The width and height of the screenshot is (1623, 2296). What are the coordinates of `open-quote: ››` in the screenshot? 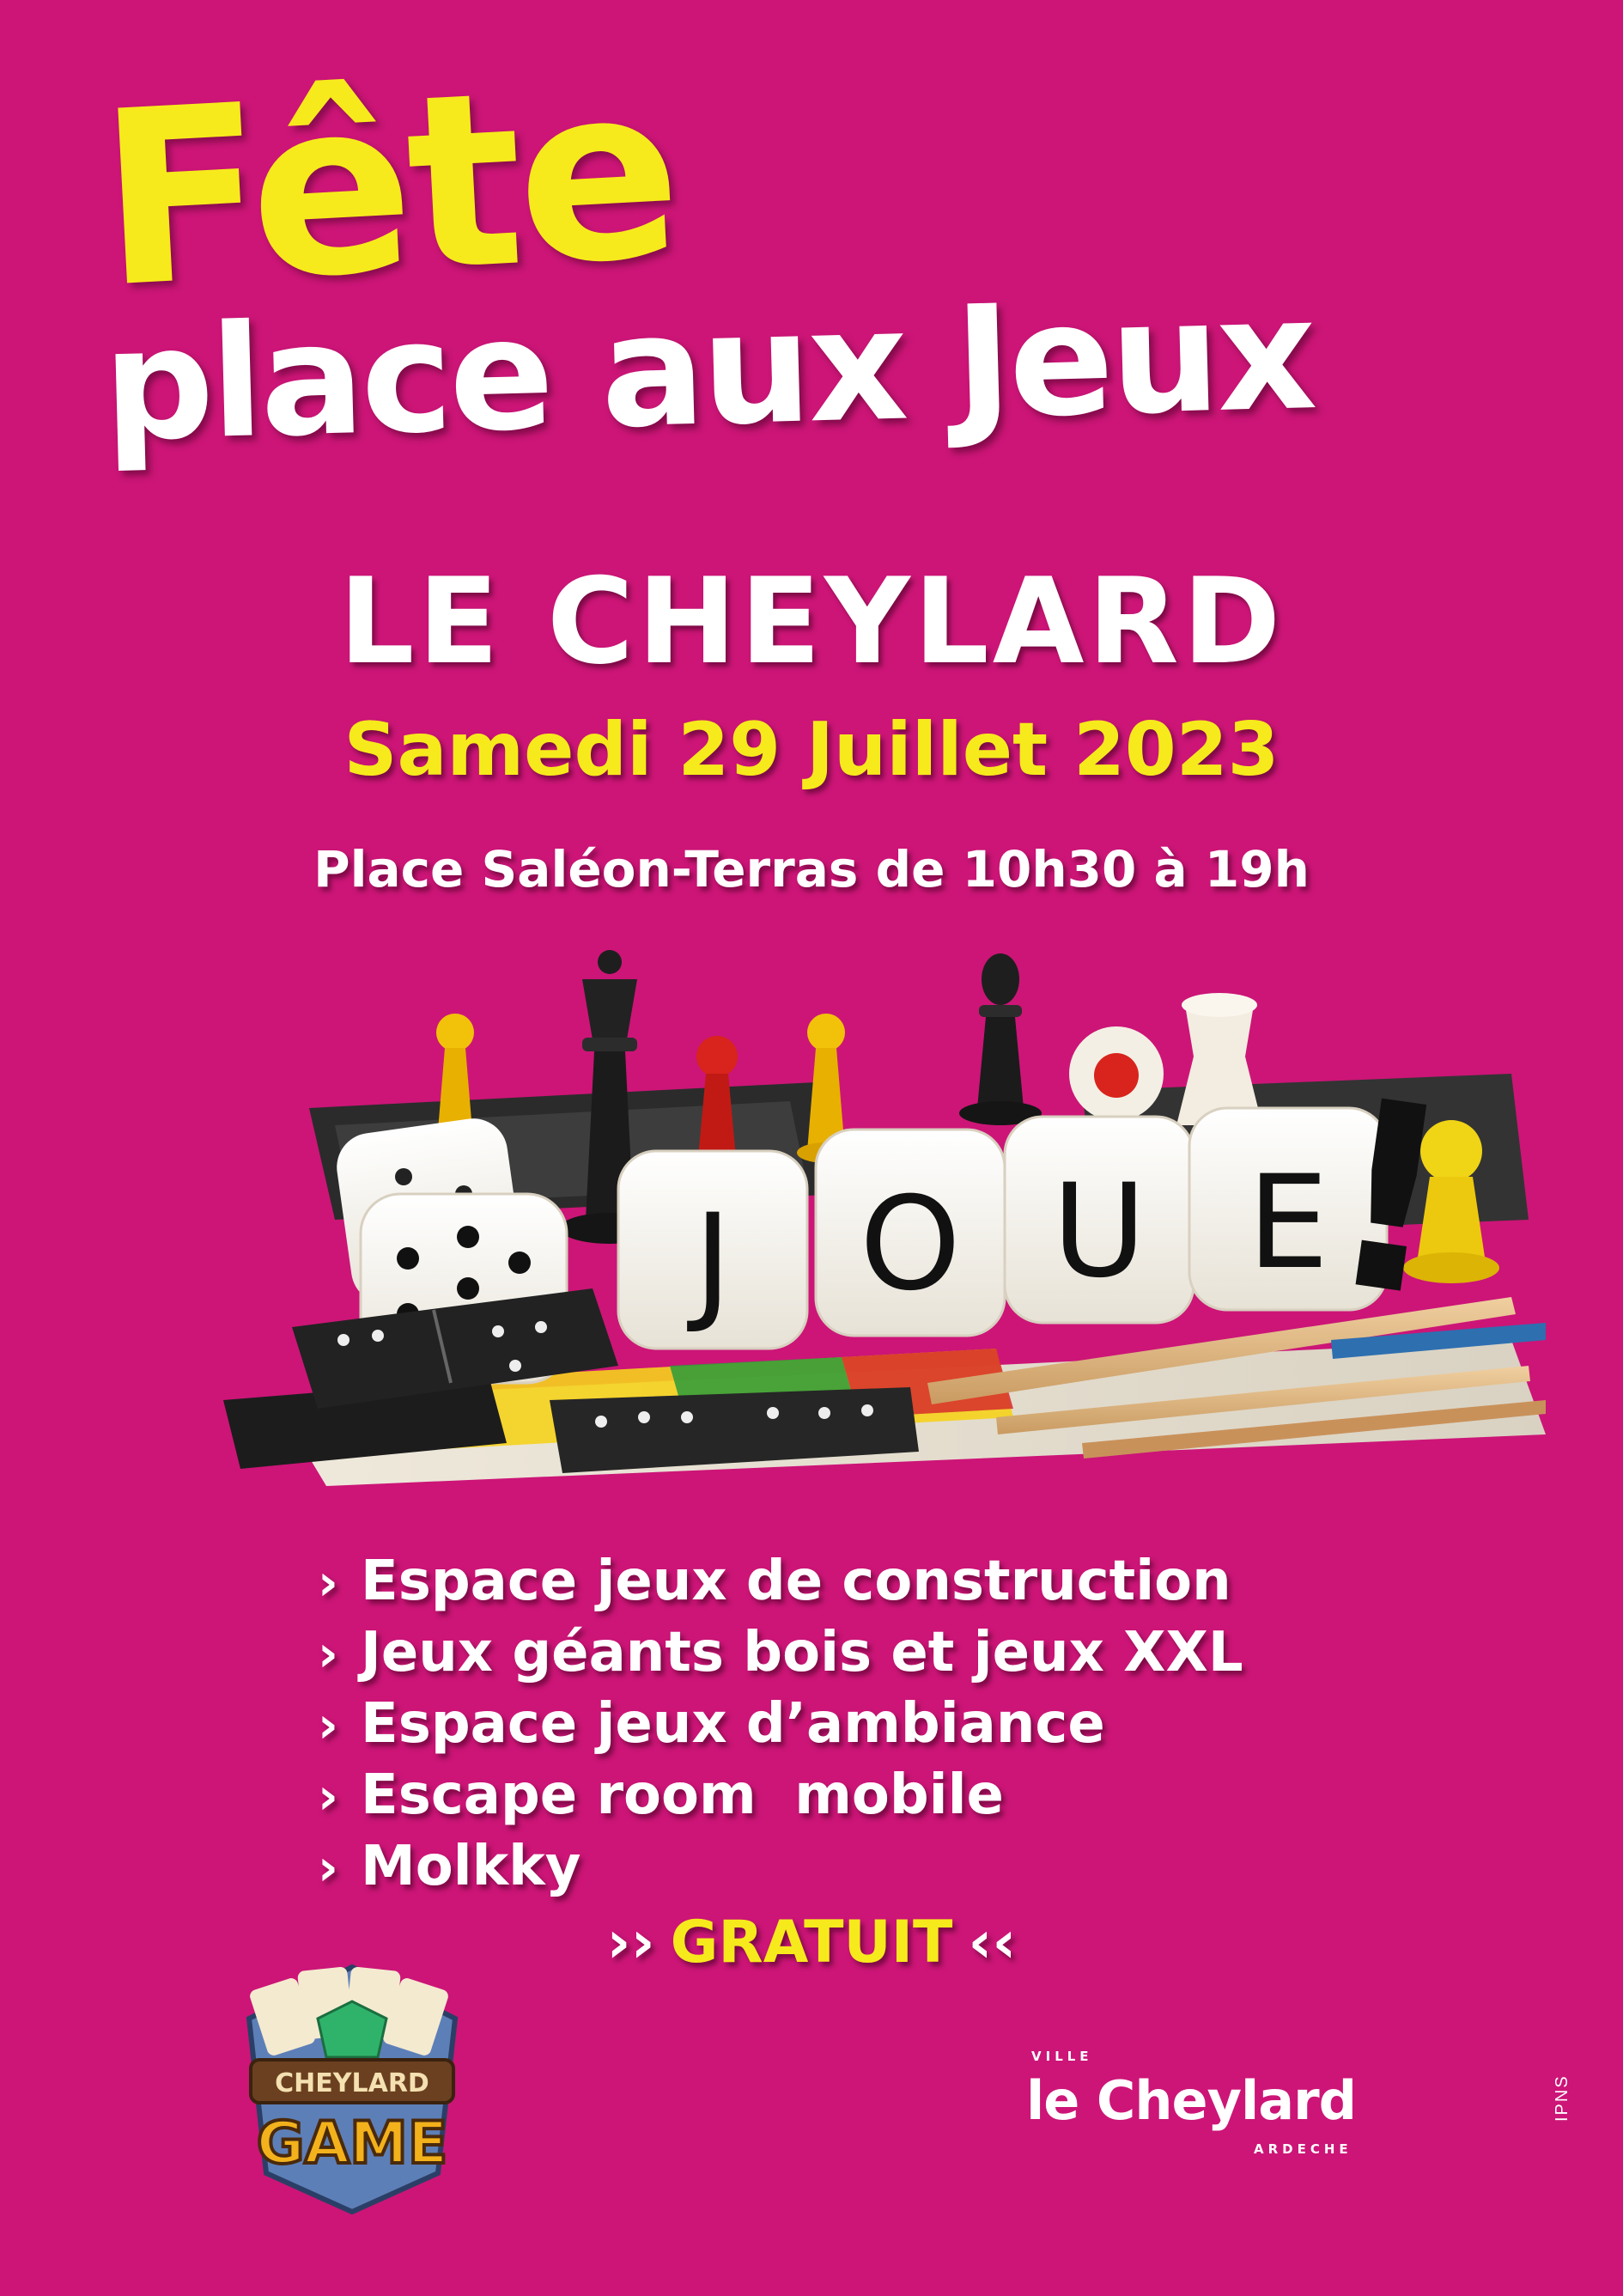 It's located at (630, 1943).